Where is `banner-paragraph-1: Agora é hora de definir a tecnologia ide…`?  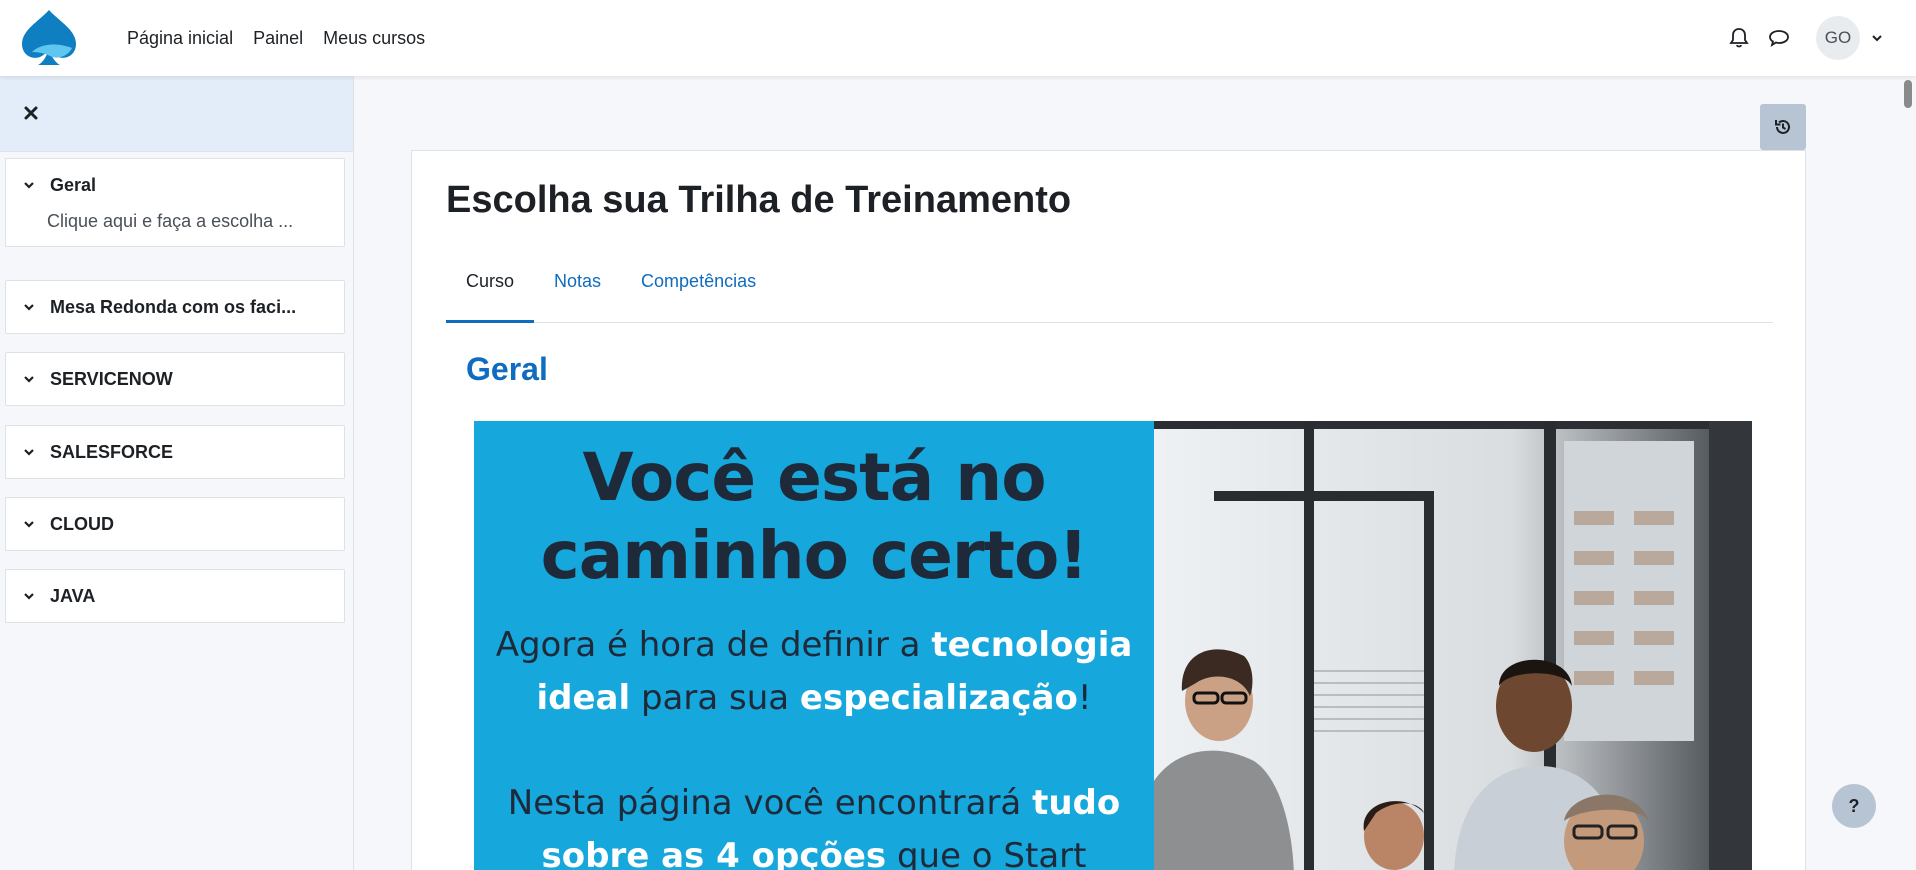 banner-paragraph-1: Agora é hora de definir a tecnologia ide… is located at coordinates (814, 672).